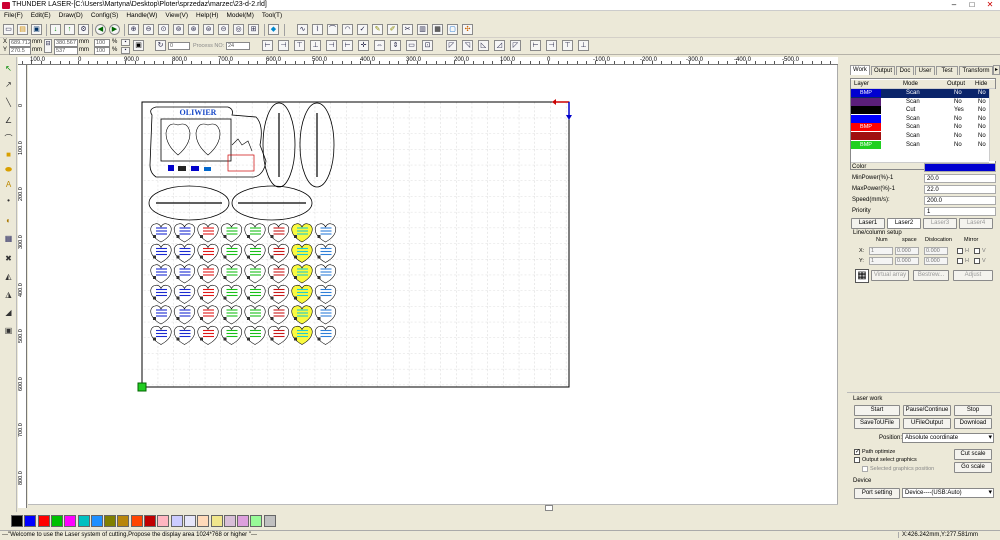 The image size is (1000, 540). Describe the element at coordinates (299, 45) in the screenshot. I see `align-top-icon: ⊤` at that location.